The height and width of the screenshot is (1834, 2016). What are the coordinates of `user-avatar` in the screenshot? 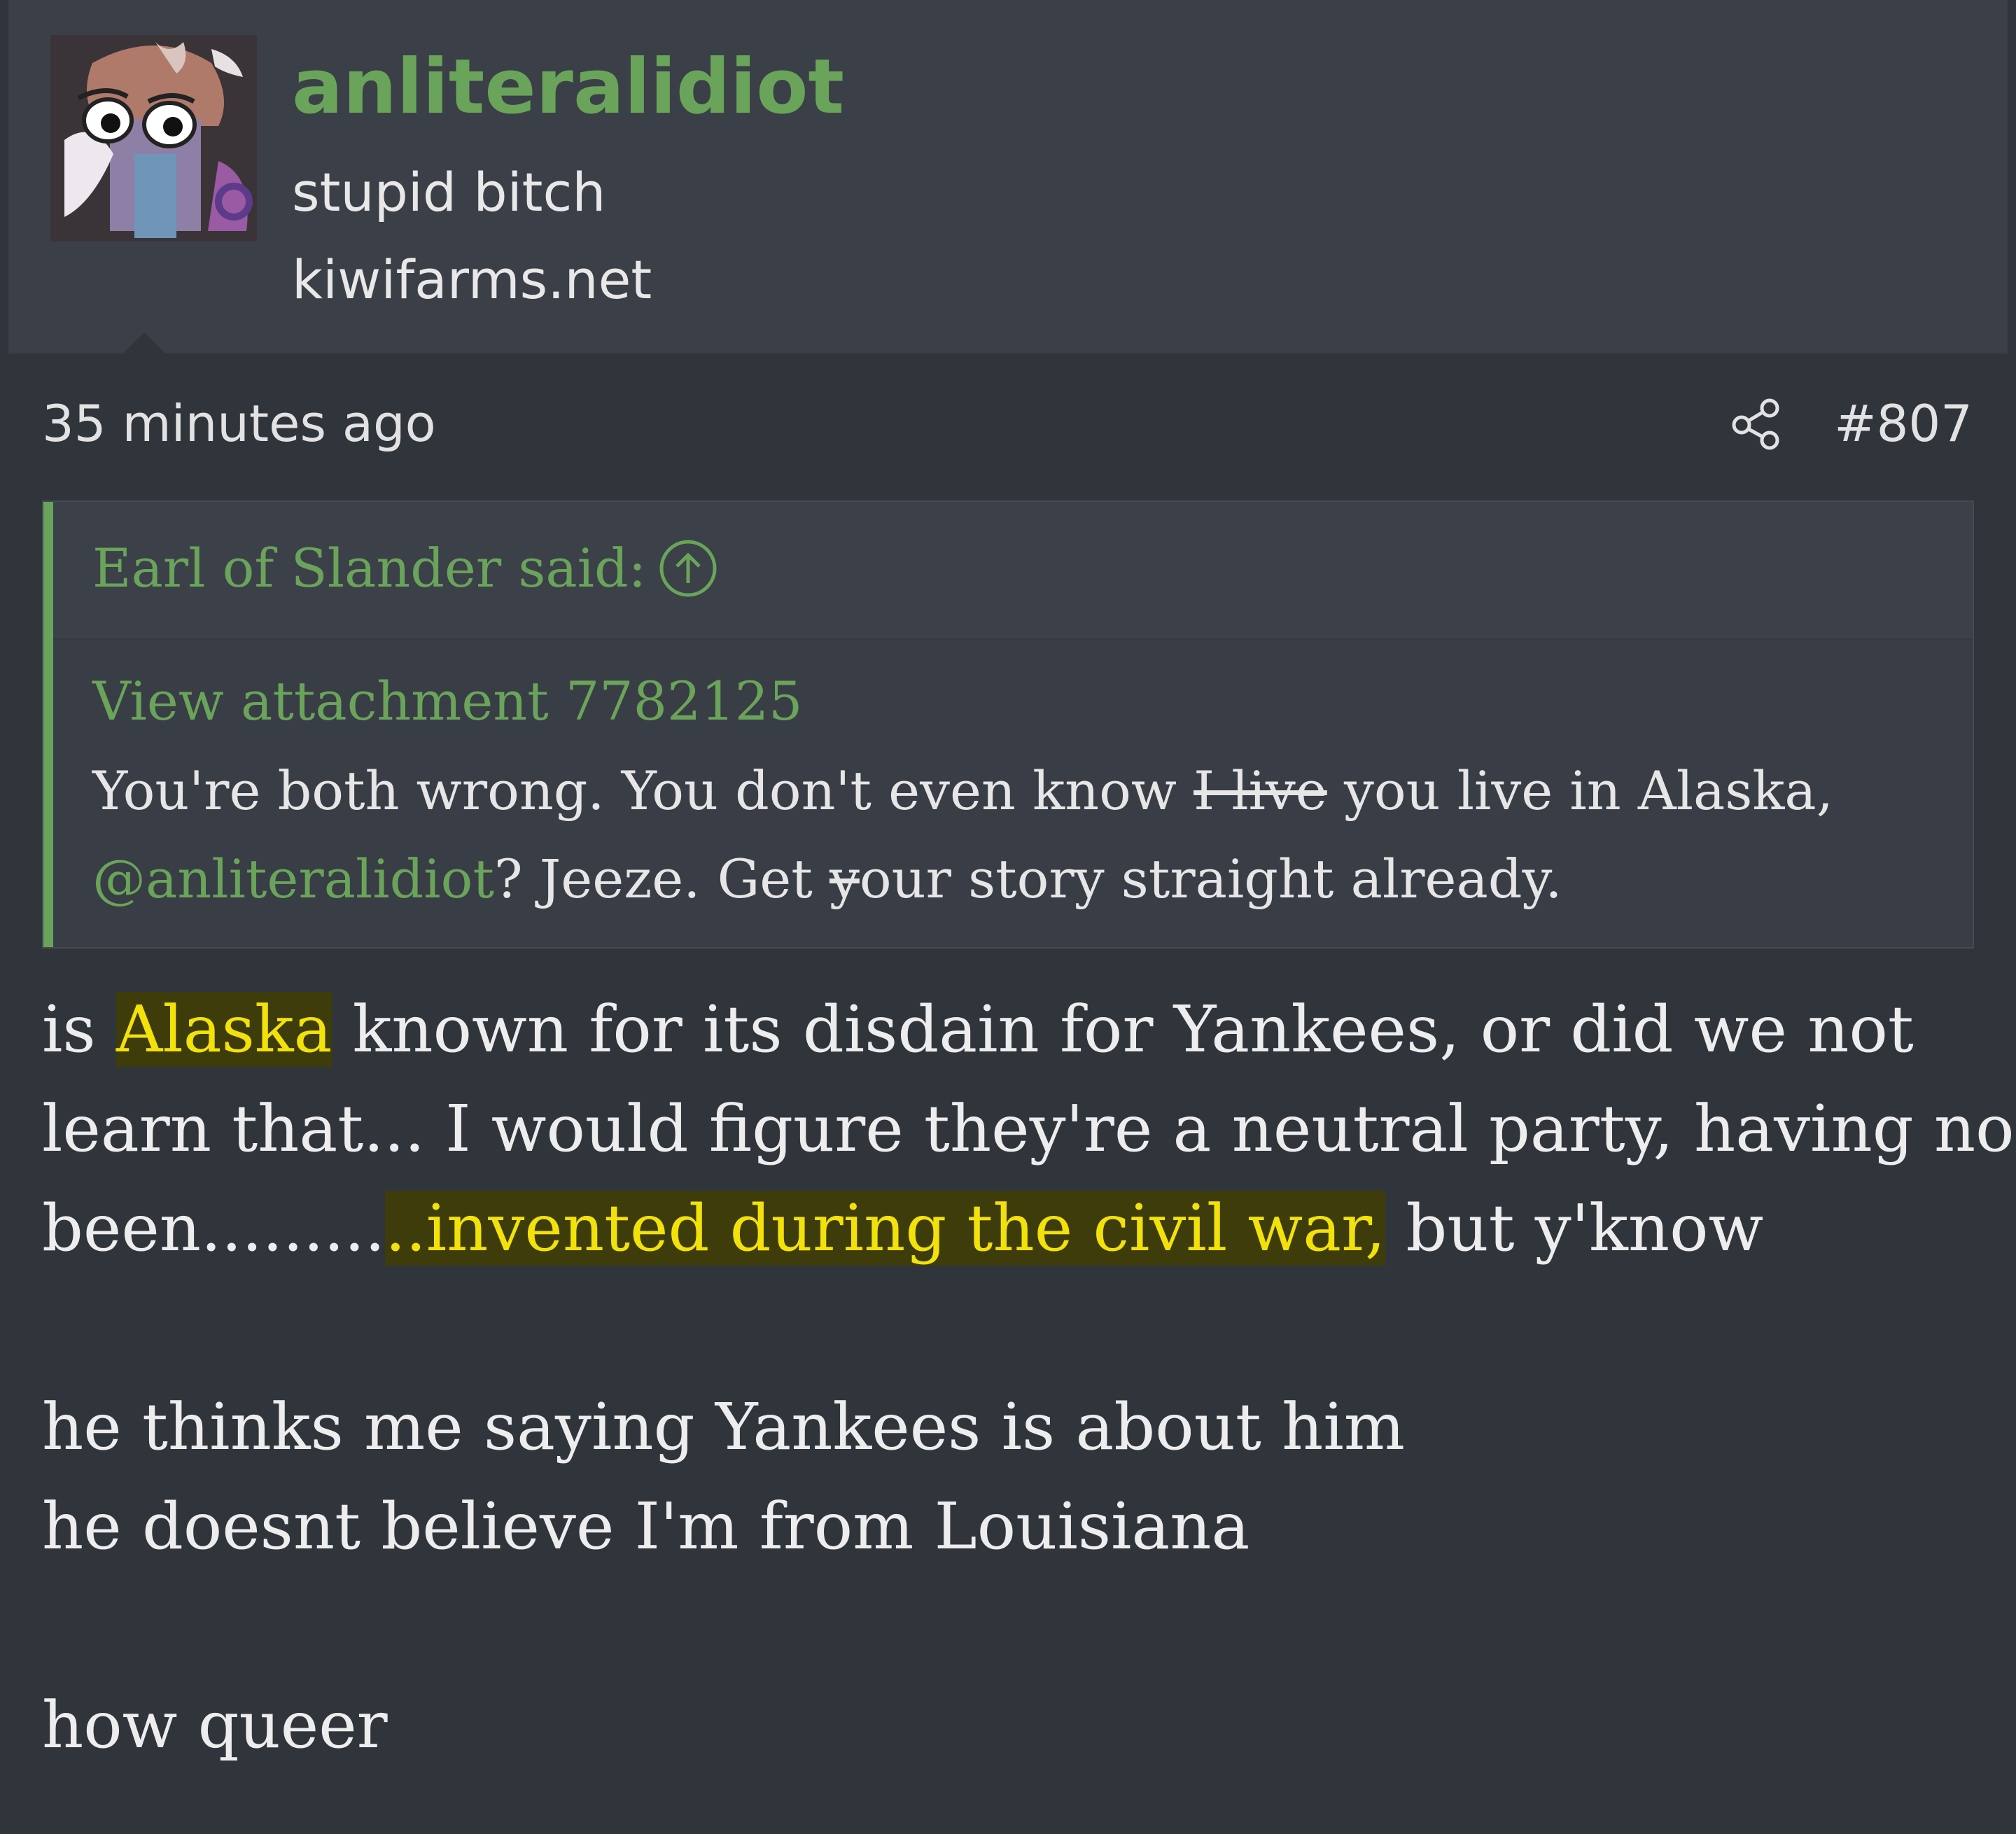 It's located at (153, 138).